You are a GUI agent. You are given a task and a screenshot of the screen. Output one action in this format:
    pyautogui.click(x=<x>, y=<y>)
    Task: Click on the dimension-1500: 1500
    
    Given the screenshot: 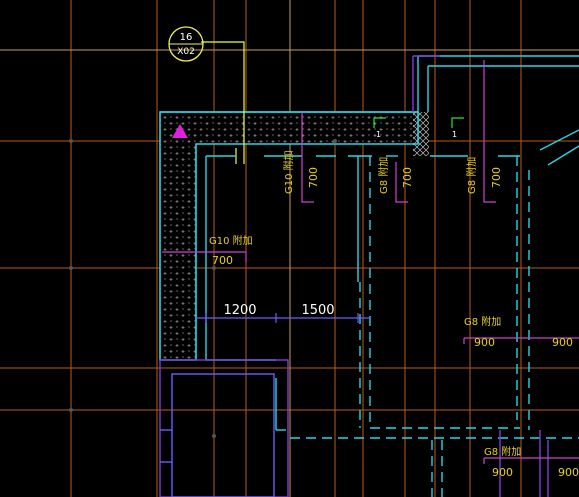 What is the action you would take?
    pyautogui.click(x=317, y=310)
    